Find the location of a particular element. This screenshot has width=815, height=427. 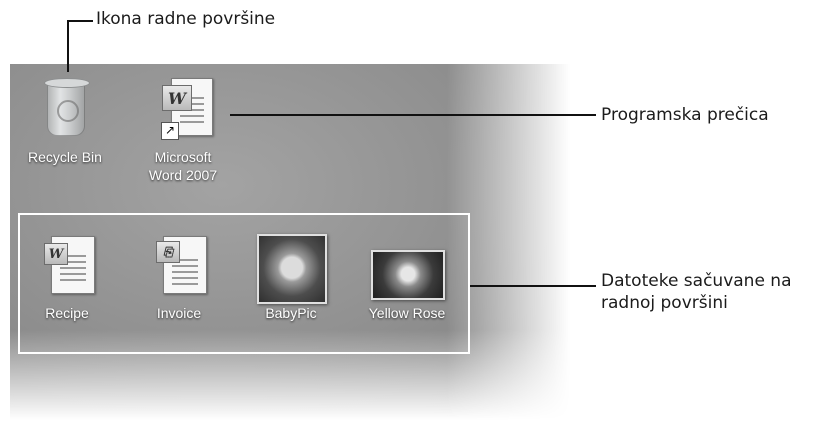

icon-label: Recycle Bin is located at coordinates (65, 157).